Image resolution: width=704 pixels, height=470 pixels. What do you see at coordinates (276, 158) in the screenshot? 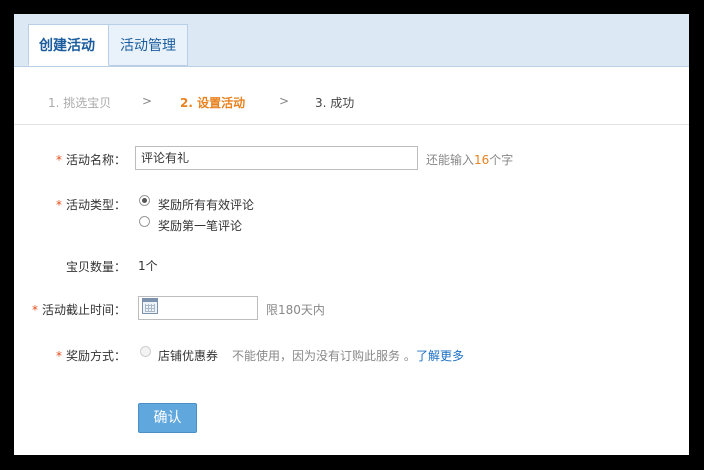
I see `activity-name-input: 评论有礼` at bounding box center [276, 158].